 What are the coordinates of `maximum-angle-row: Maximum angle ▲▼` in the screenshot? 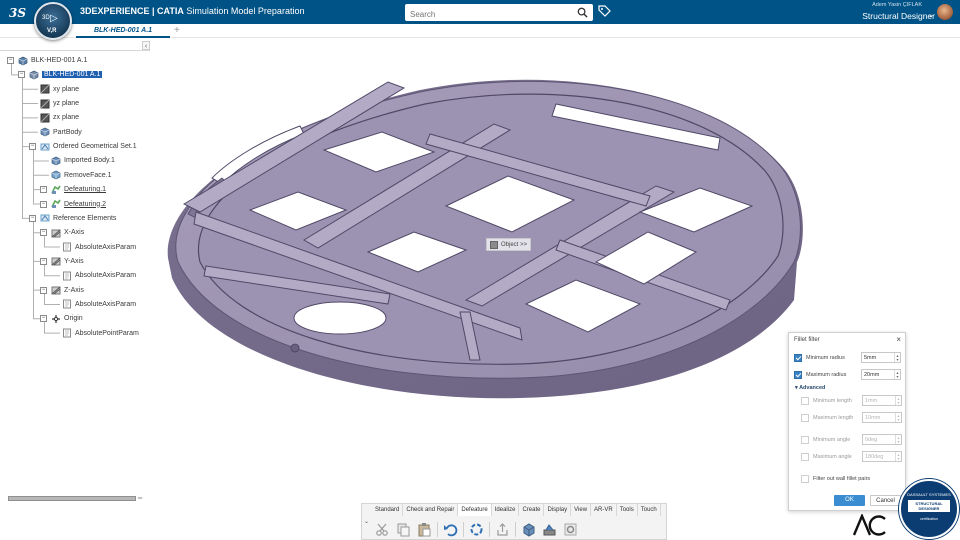 It's located at (856, 457).